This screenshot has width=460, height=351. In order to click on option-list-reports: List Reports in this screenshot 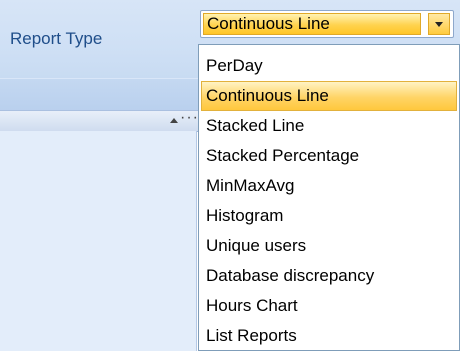, I will do `click(329, 336)`.